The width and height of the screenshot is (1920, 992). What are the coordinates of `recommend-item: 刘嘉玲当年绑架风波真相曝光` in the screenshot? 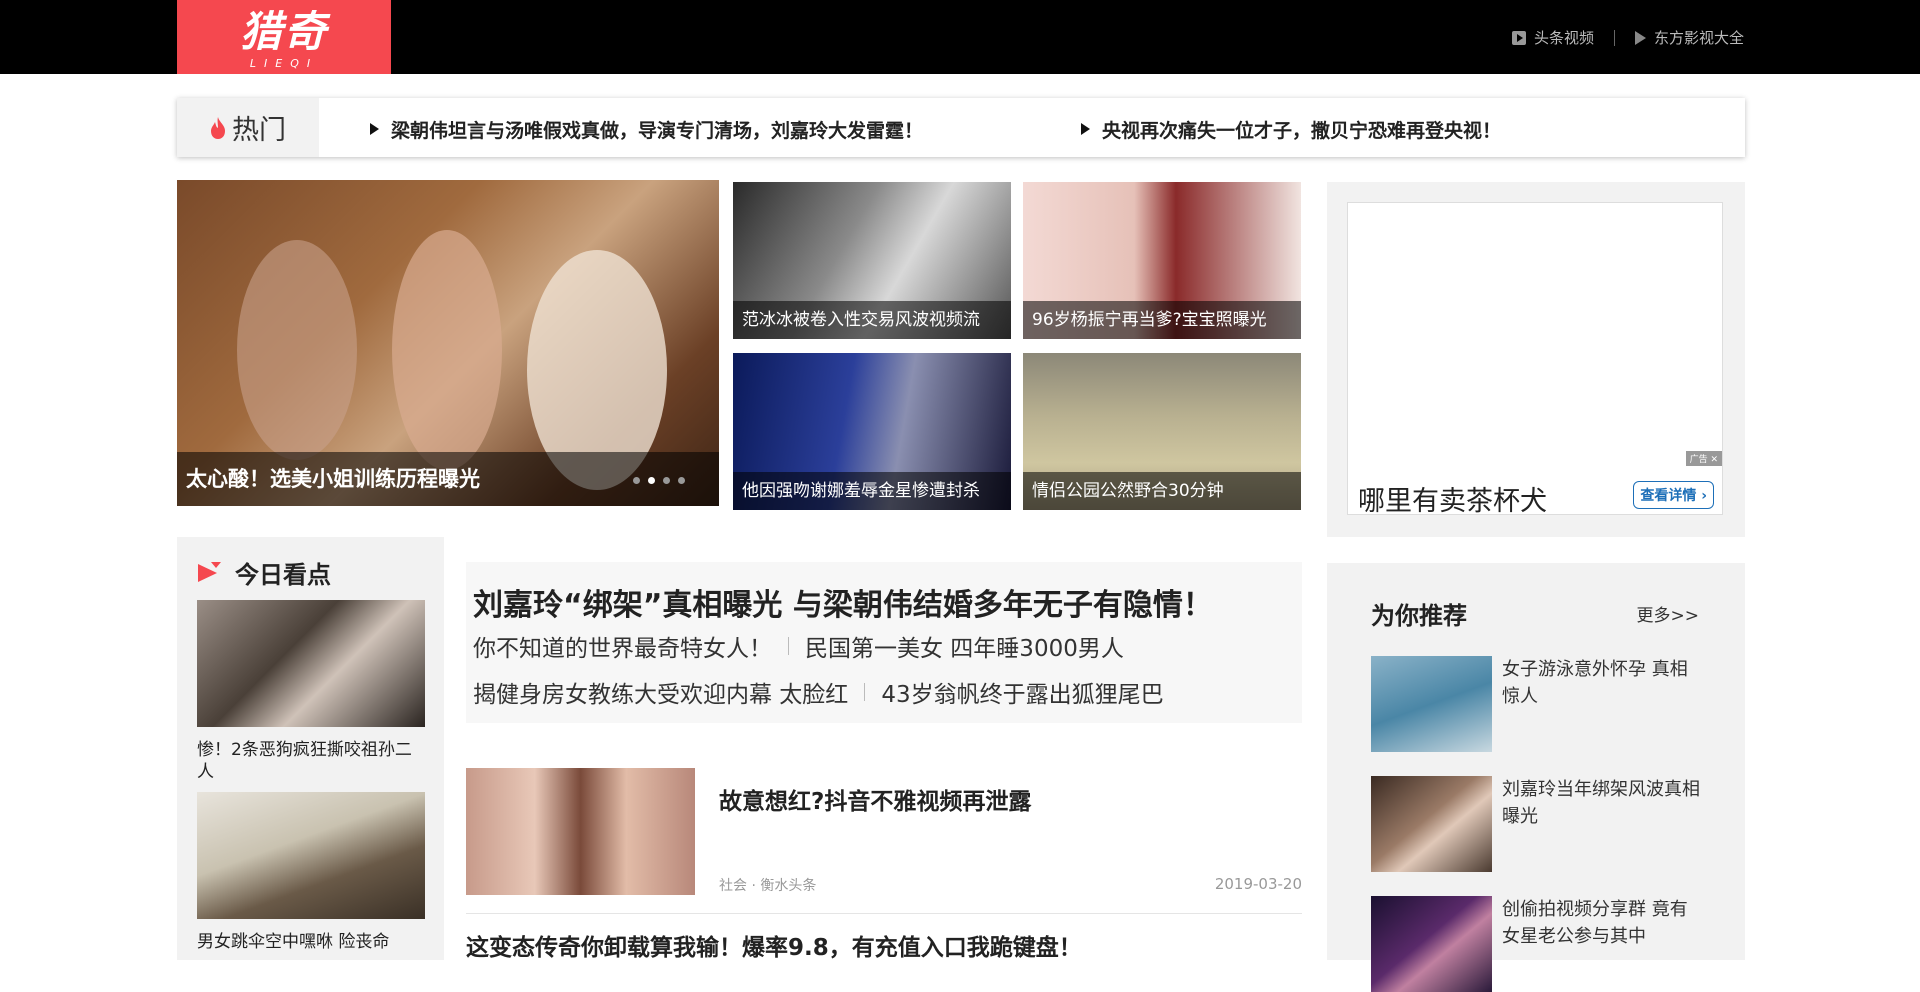 It's located at (1536, 824).